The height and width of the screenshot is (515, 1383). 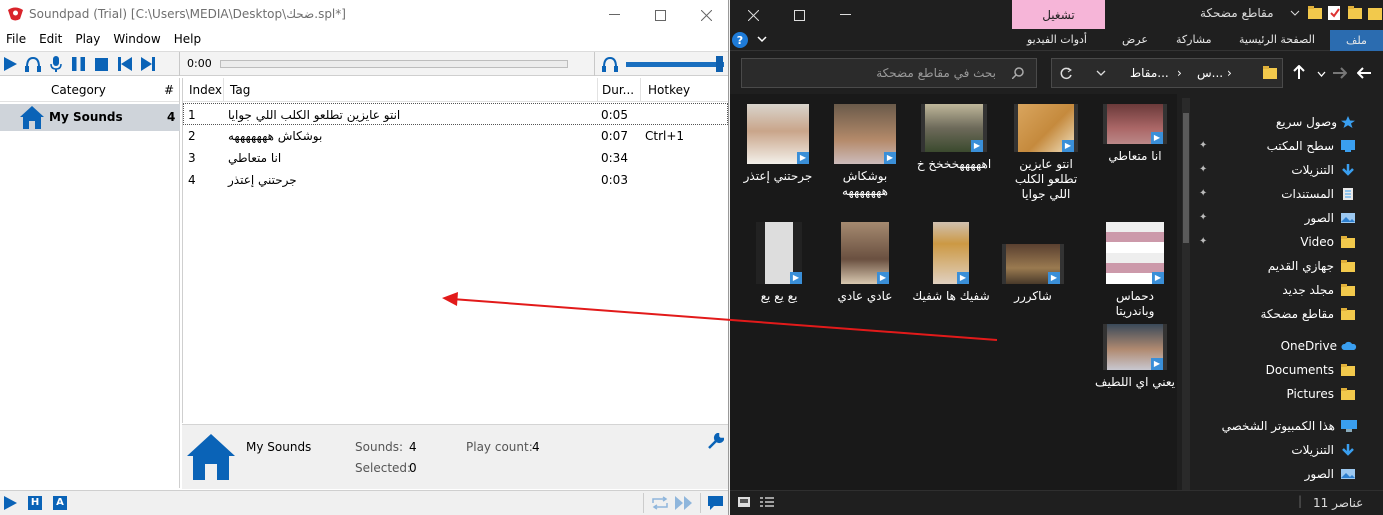 I want to click on document-icon, so click(x=1348, y=194).